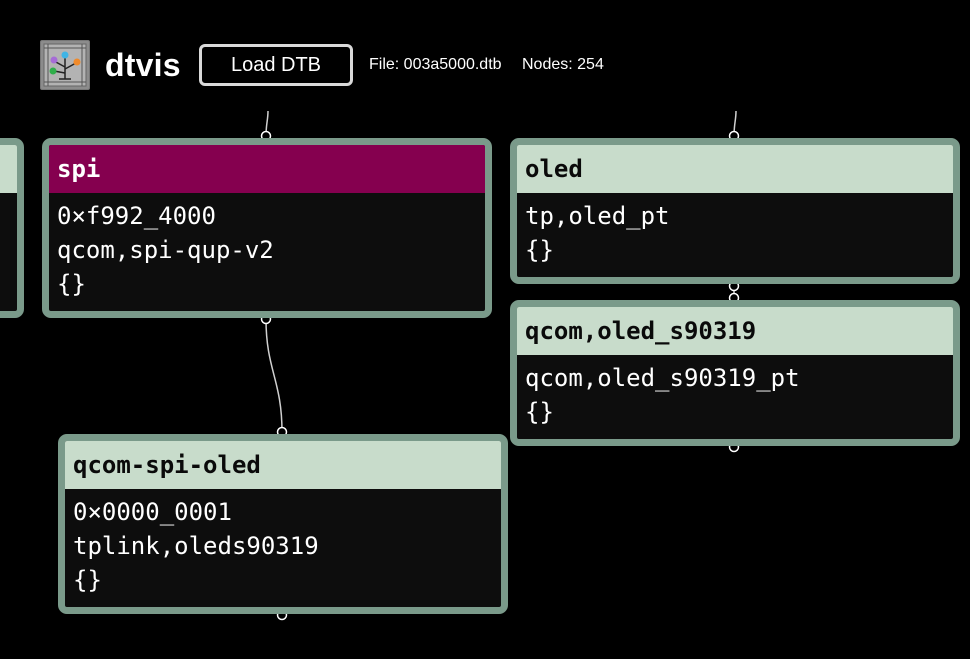 The image size is (970, 659). I want to click on graph-node-oled: oled tp,oled_pt {}, so click(735, 211).